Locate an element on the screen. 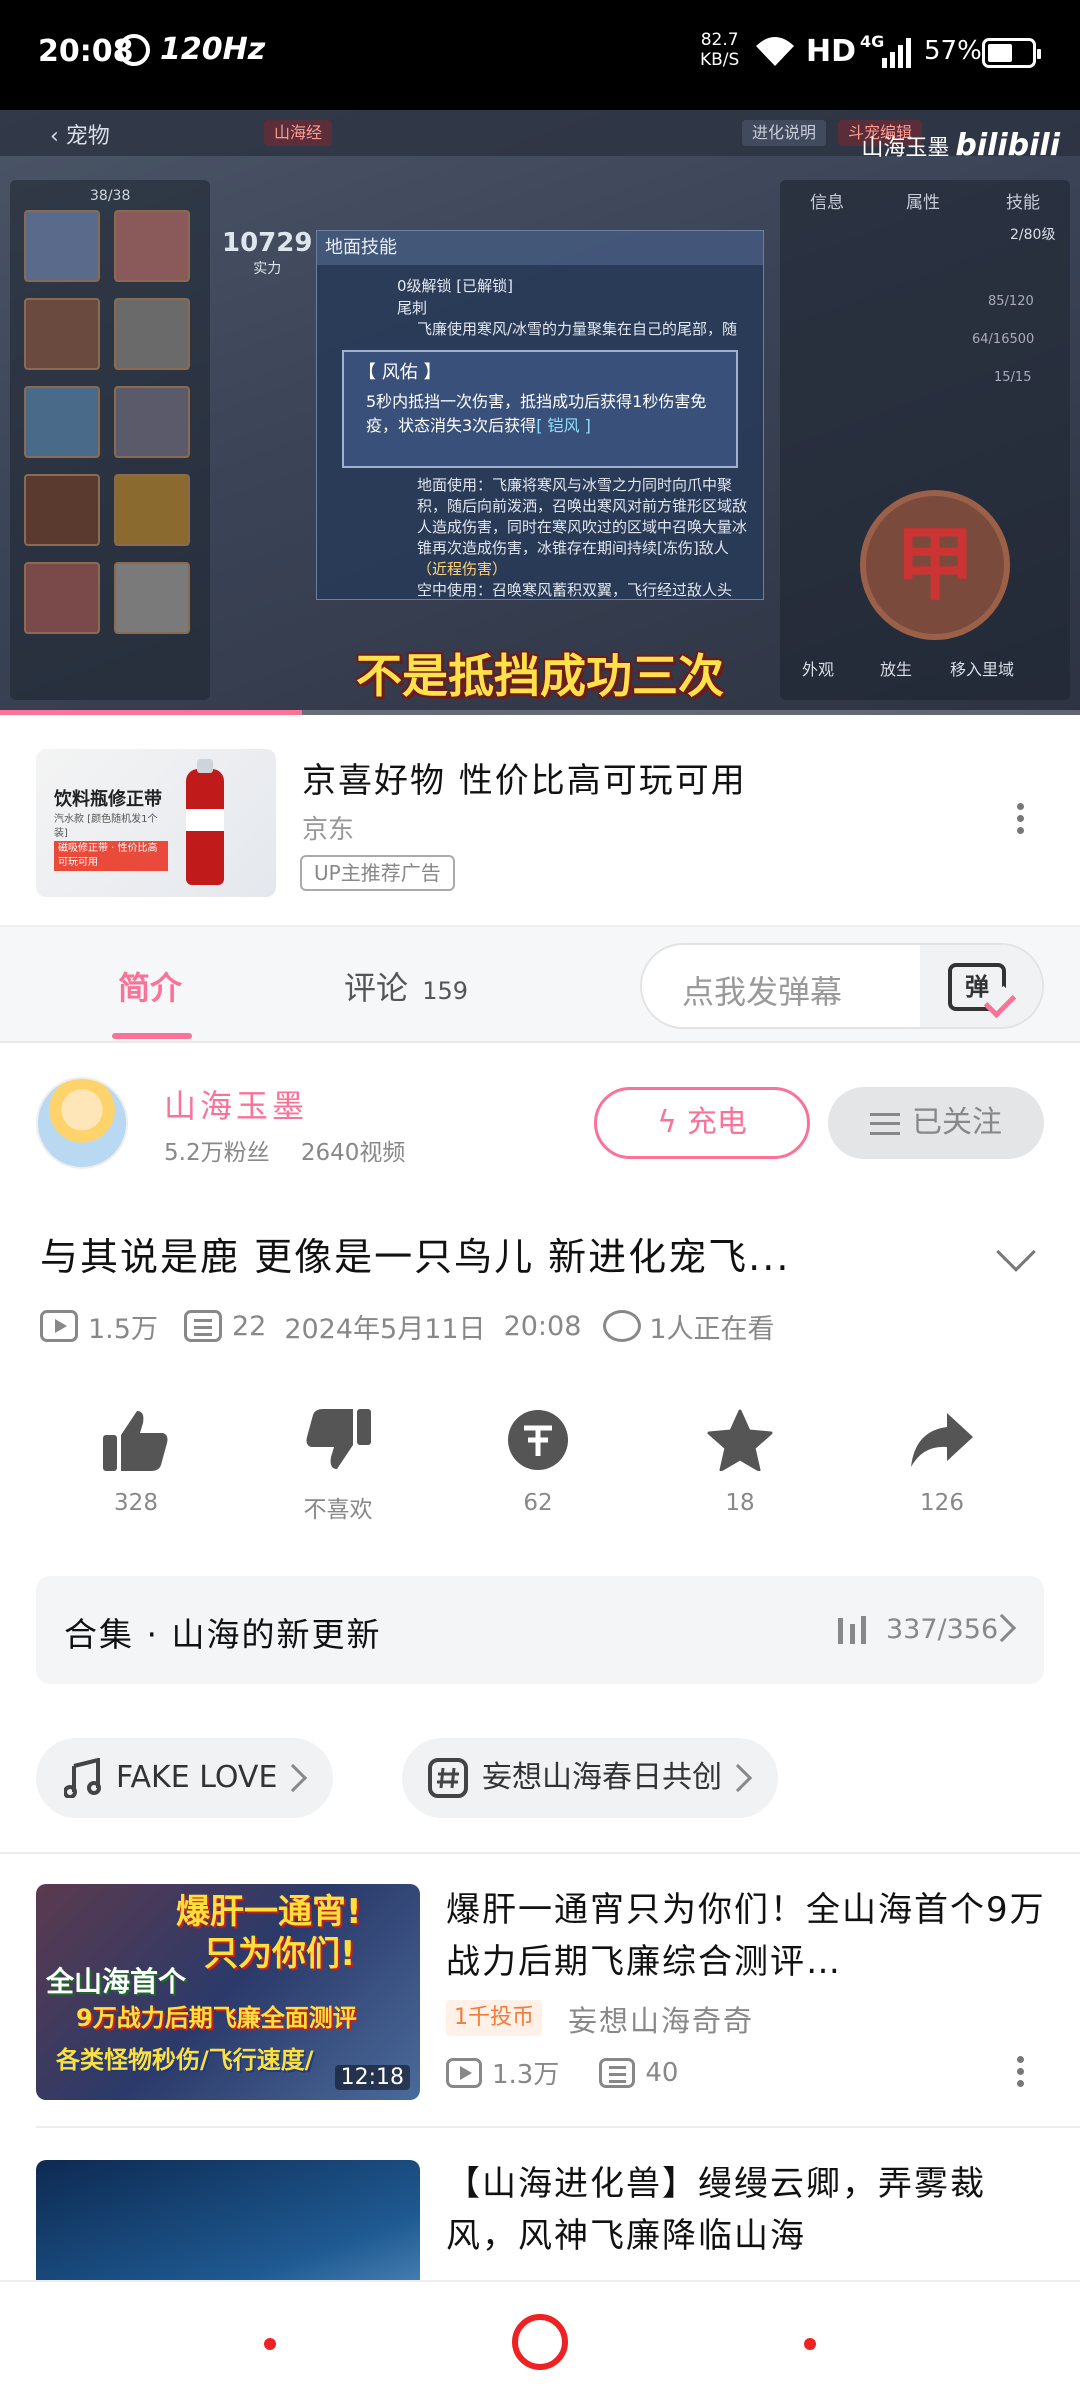  collection-card: 合集 · 山海的新更新 337/356 is located at coordinates (540, 1630).